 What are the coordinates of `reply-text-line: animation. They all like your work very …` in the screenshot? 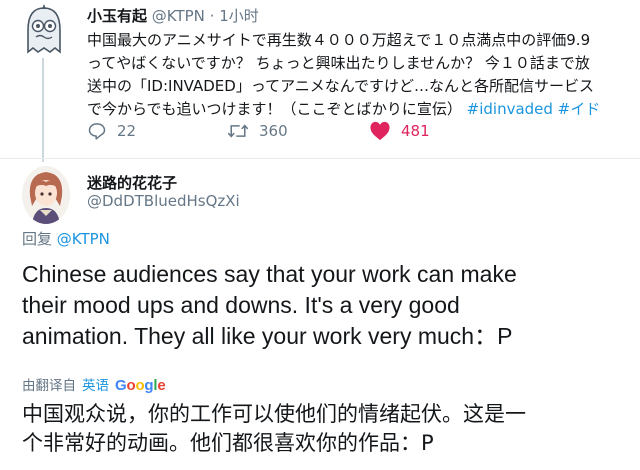 It's located at (267, 336).